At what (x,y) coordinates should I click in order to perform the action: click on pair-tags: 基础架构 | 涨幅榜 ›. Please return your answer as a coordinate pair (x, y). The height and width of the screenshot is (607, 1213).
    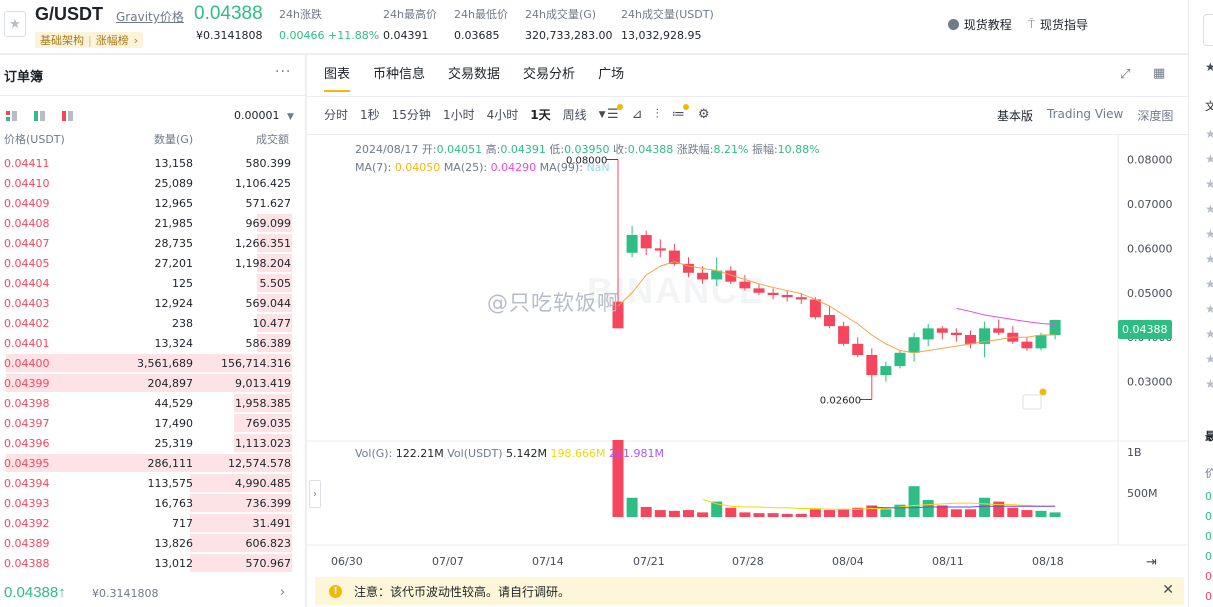
    Looking at the image, I should click on (89, 40).